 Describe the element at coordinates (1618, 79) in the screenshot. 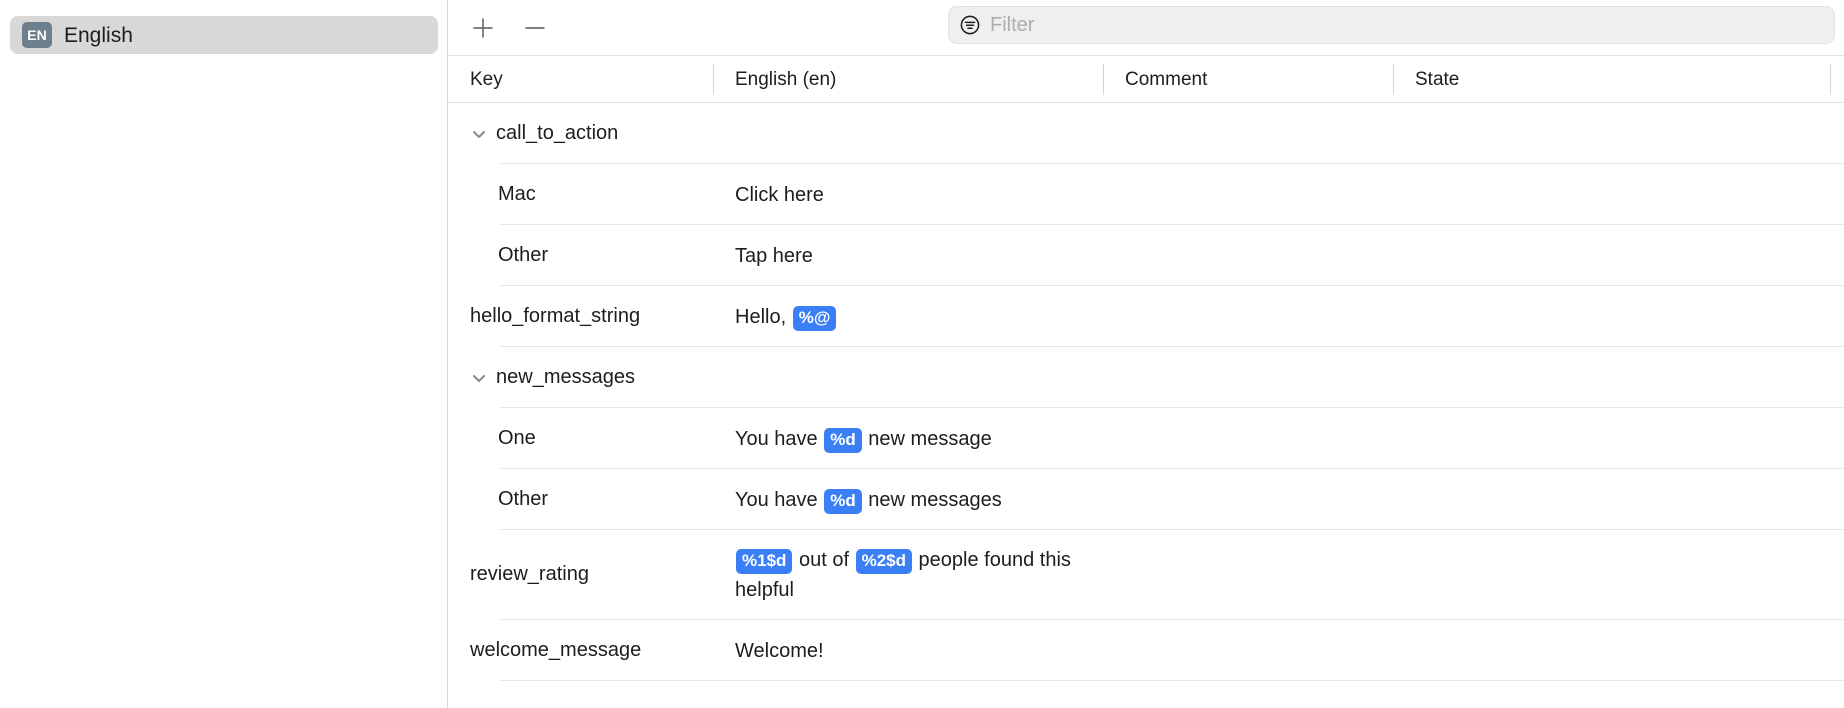

I see `column-header-state: State` at that location.